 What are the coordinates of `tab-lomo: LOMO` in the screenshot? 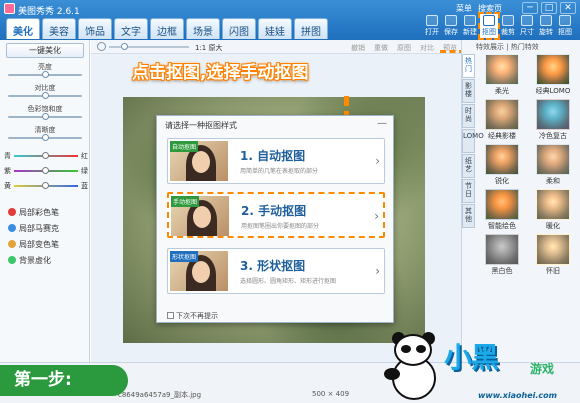 It's located at (473, 141).